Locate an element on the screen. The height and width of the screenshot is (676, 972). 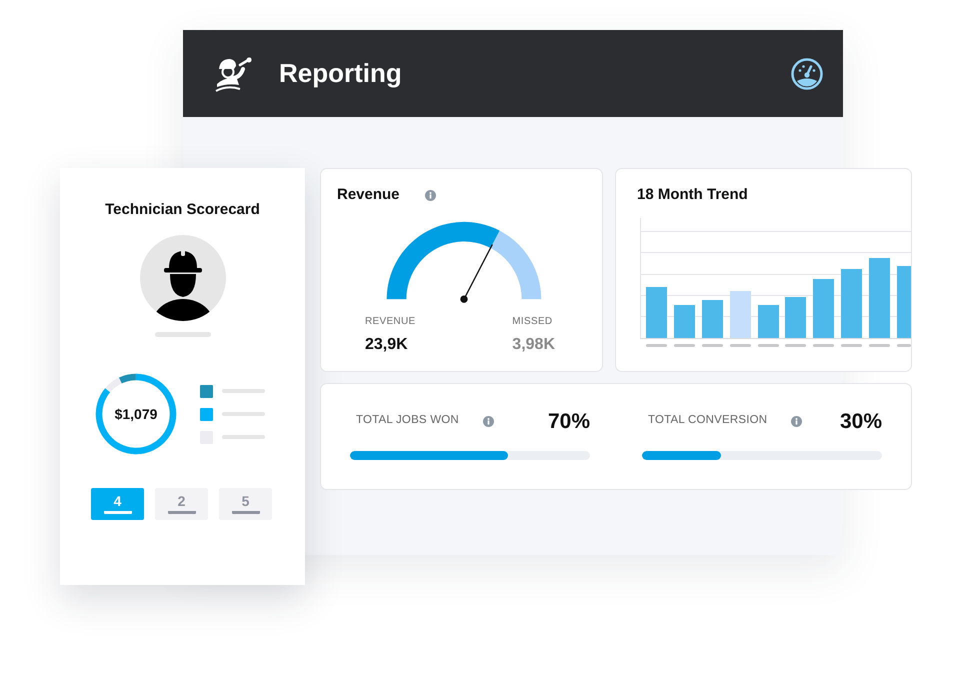
count-tab: 4 is located at coordinates (117, 504).